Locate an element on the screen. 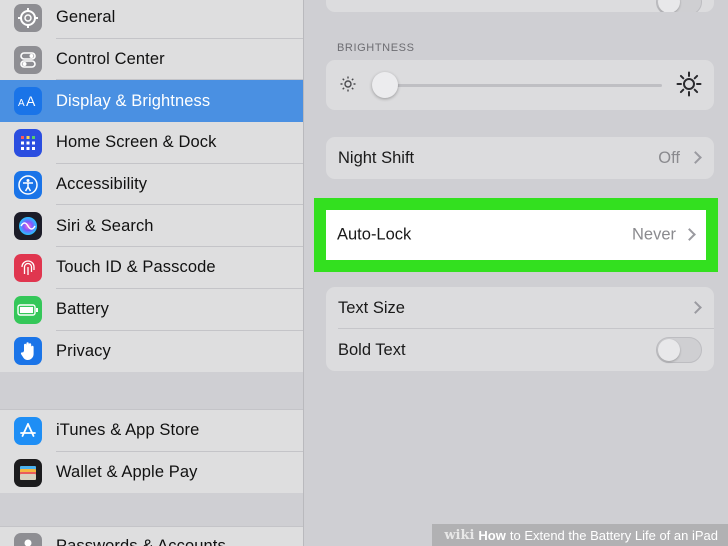  auto-lock-row: Auto-Lock Never is located at coordinates (516, 235).